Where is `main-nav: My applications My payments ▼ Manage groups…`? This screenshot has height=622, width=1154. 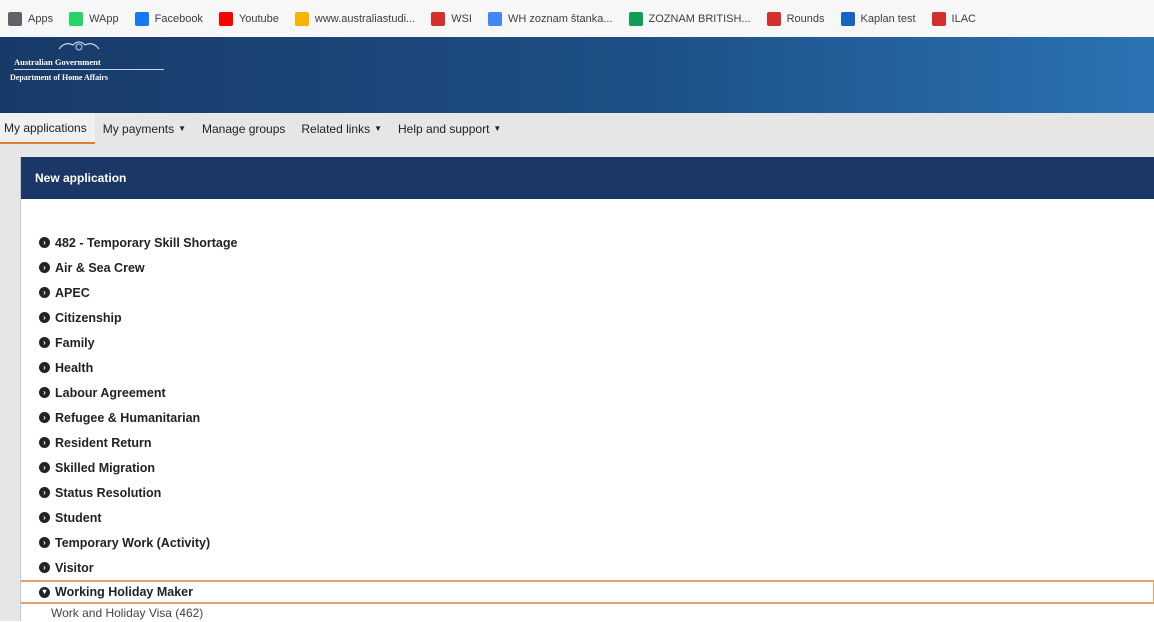
main-nav: My applications My payments ▼ Manage groups… is located at coordinates (577, 128).